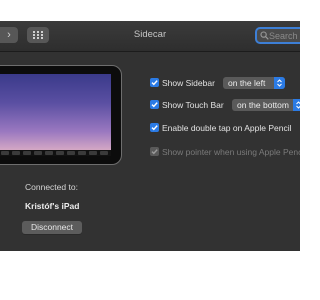 The width and height of the screenshot is (320, 300). I want to click on show-all-button, so click(38, 35).